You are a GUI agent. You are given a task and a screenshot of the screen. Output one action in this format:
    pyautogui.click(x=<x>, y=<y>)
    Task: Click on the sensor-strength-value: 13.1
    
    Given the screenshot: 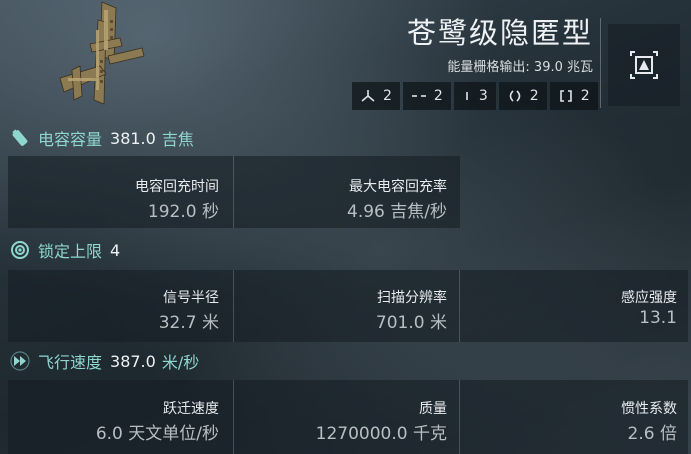 What is the action you would take?
    pyautogui.click(x=658, y=318)
    